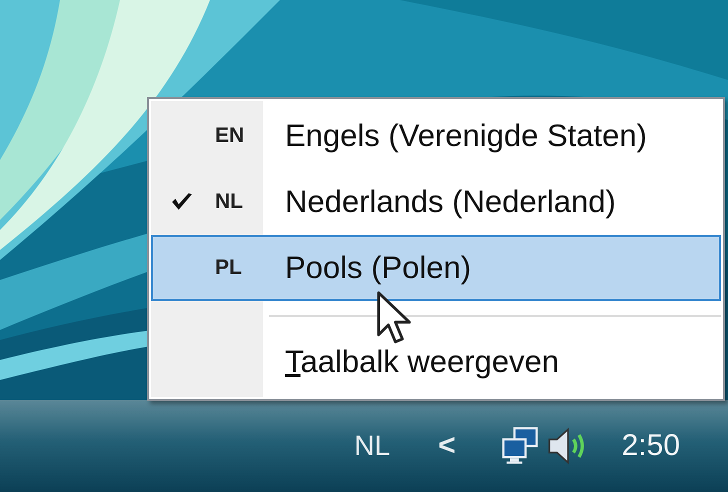 The image size is (728, 492). I want to click on menu-item: EN Engels (Verenigde Staten), so click(436, 136).